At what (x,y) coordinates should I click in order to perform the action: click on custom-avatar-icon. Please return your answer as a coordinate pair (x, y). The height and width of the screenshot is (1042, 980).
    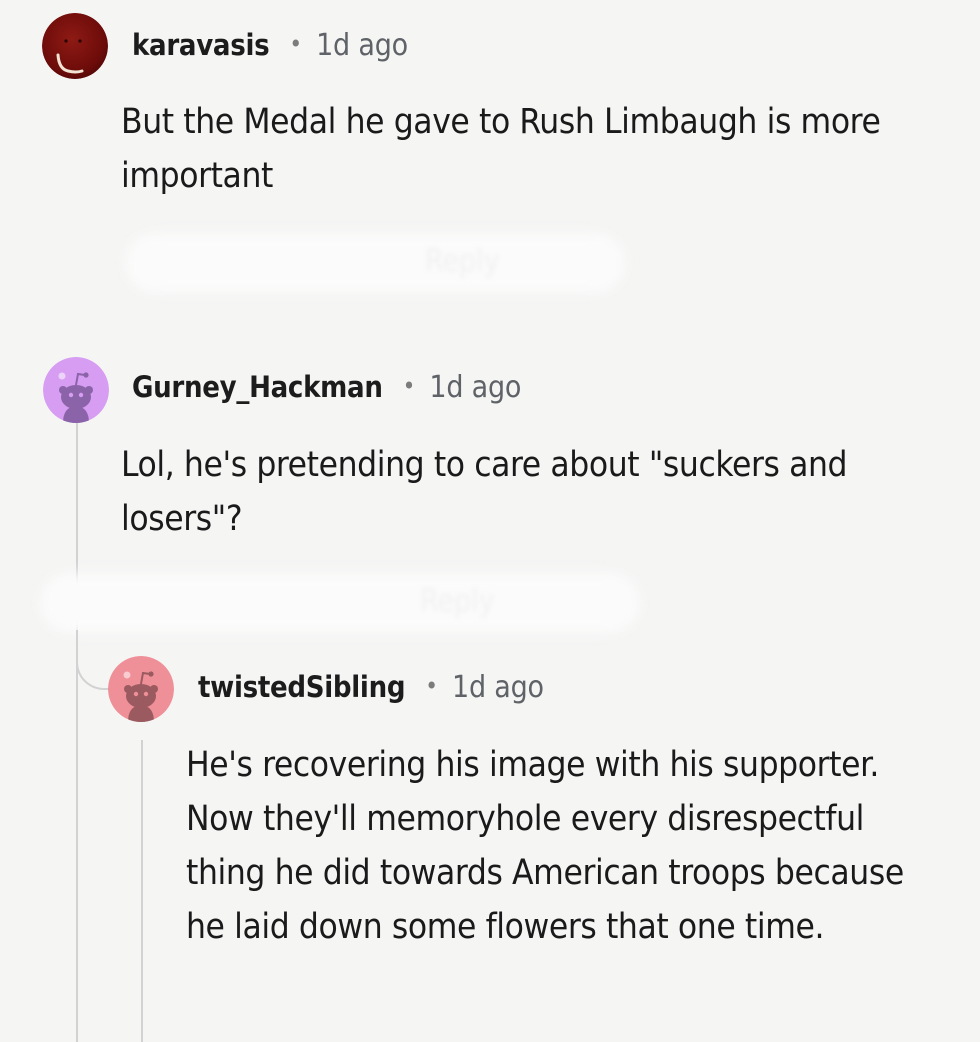
    Looking at the image, I should click on (75, 46).